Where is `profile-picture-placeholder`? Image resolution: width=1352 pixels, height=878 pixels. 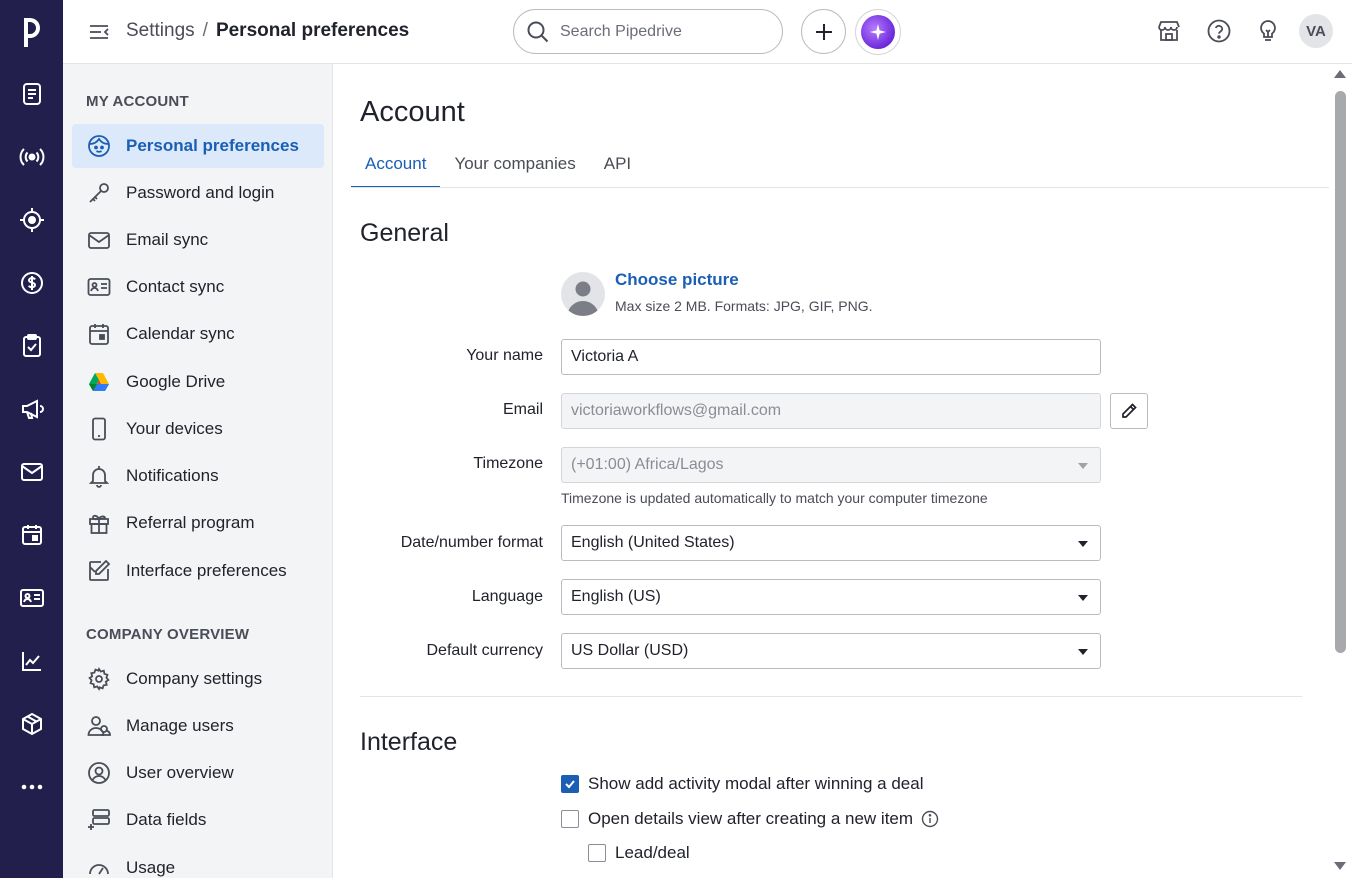 profile-picture-placeholder is located at coordinates (583, 294).